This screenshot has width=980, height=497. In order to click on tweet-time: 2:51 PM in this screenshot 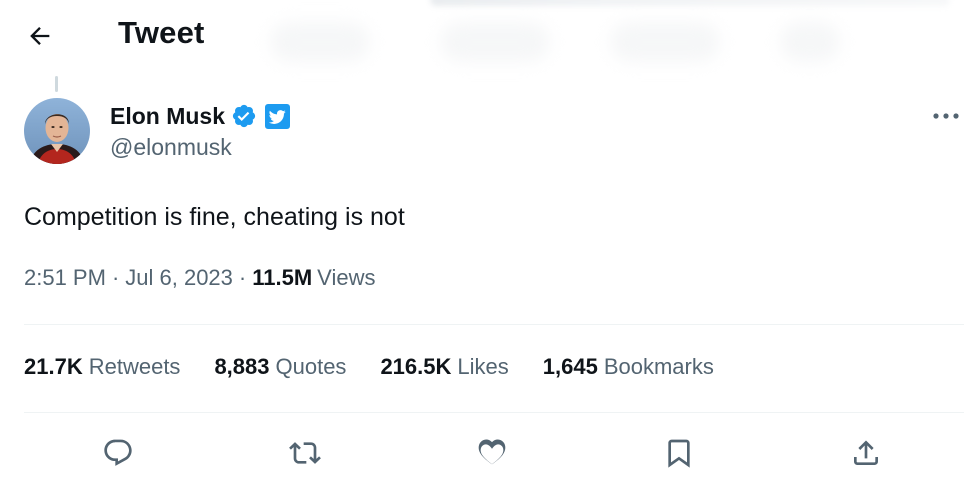, I will do `click(65, 278)`.